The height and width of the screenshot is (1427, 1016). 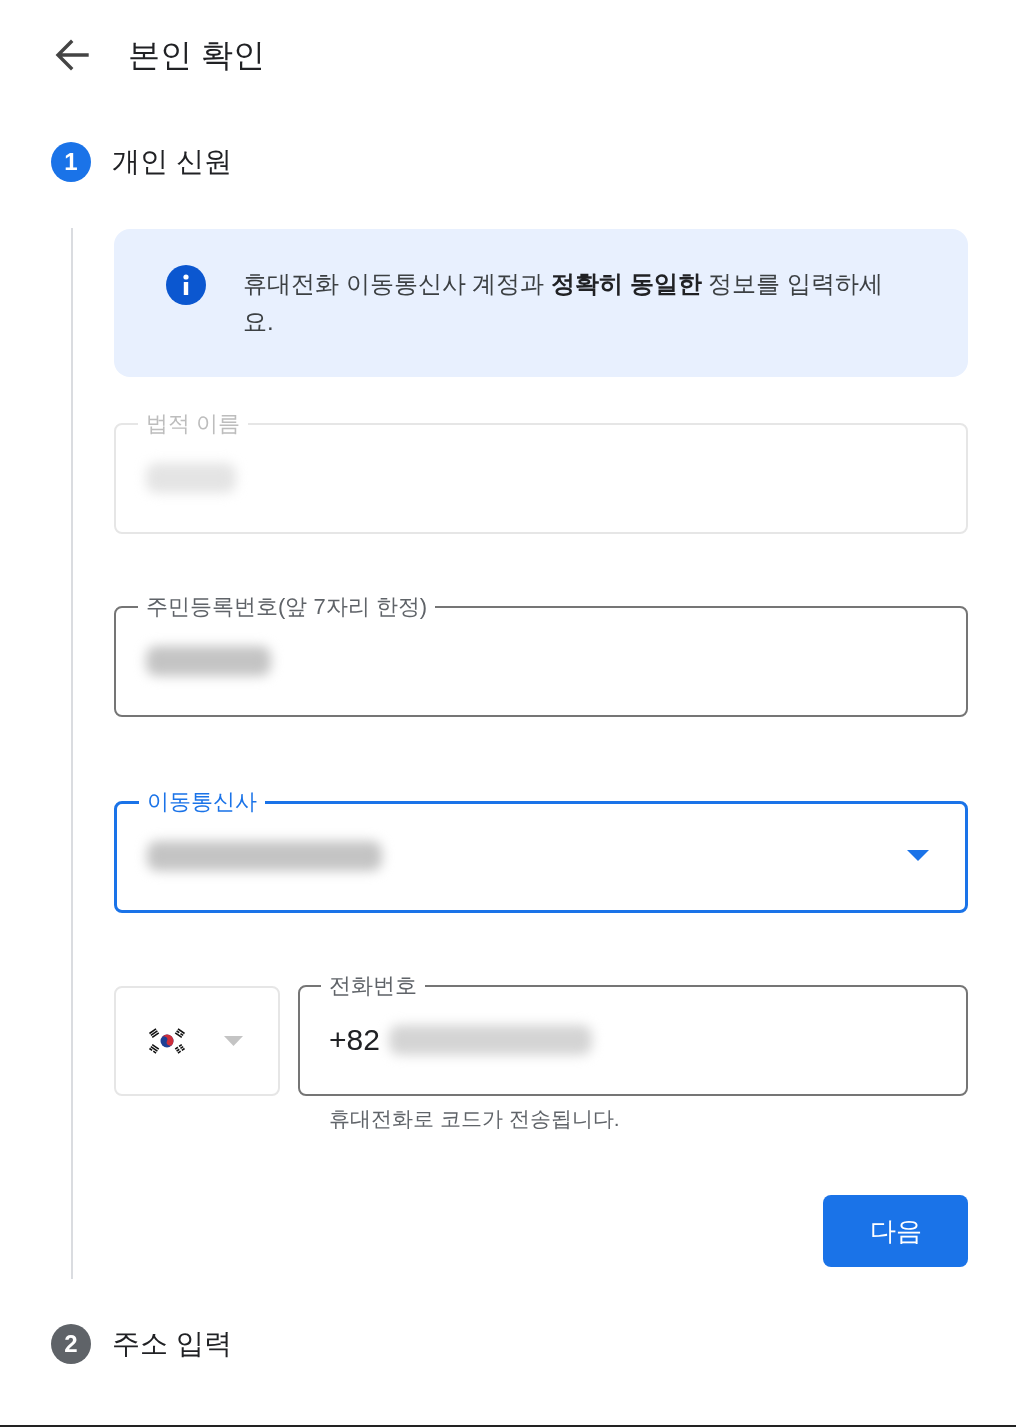 I want to click on info-message: 휴대전화 이동통신사 계정과 정확히 동일한 정보를 입력하세요., so click(x=564, y=303).